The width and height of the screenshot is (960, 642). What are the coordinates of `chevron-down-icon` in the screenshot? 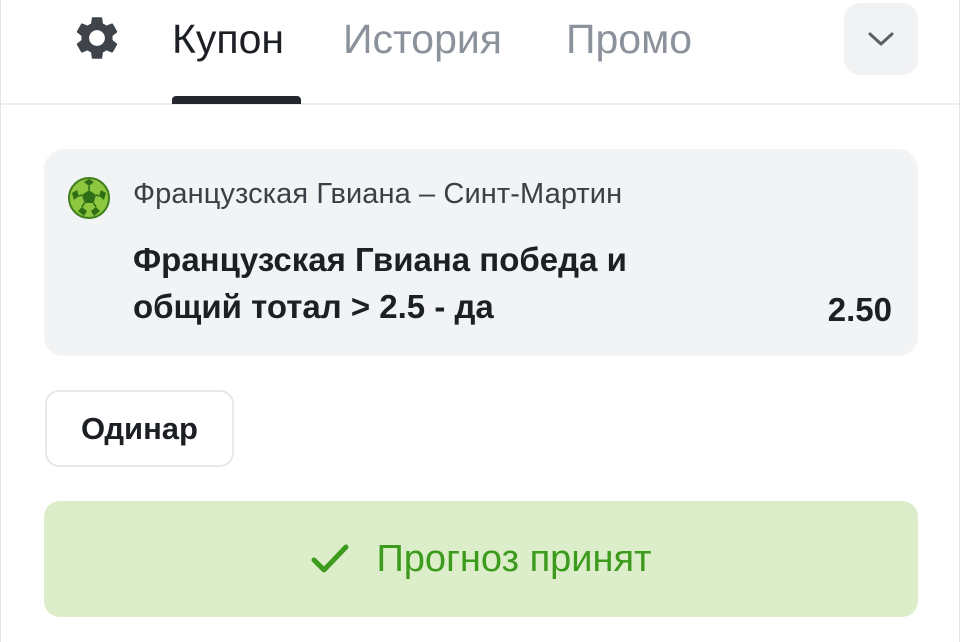 It's located at (881, 39).